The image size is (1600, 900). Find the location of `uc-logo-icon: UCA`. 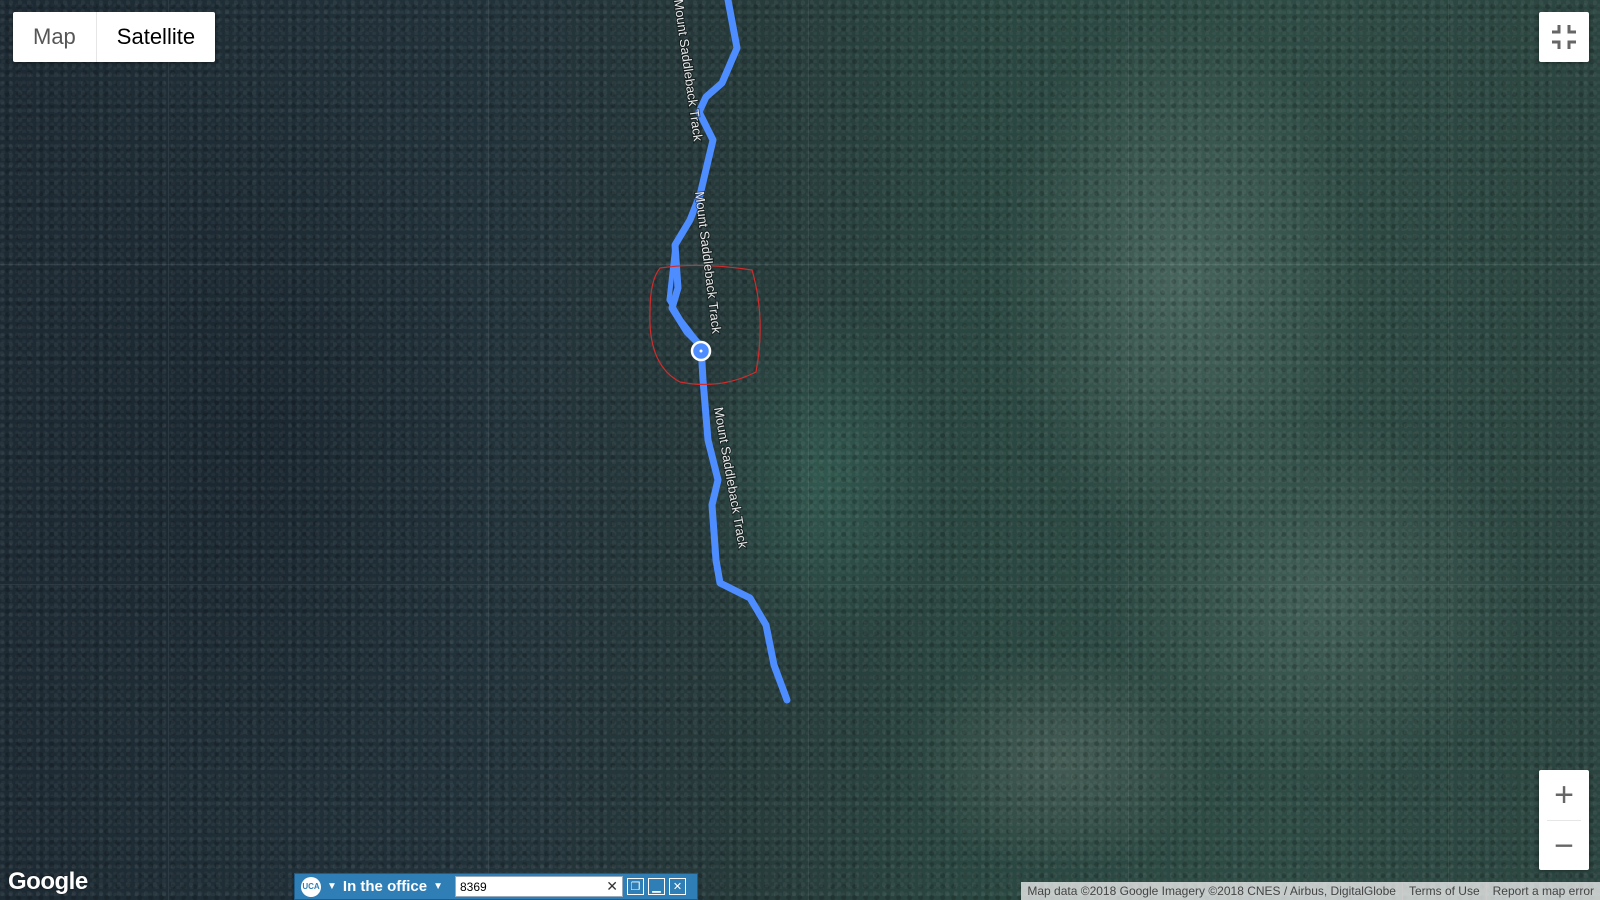

uc-logo-icon: UCA is located at coordinates (311, 886).